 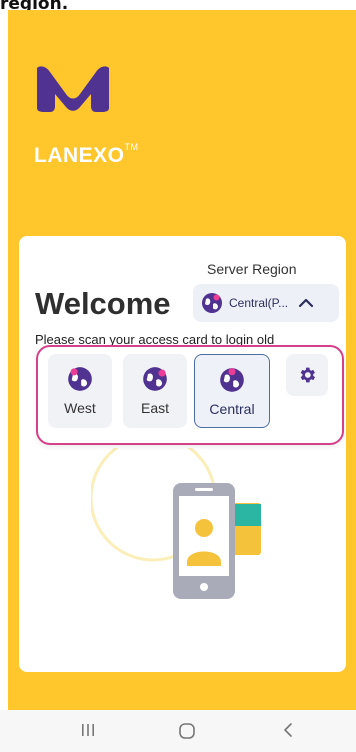 What do you see at coordinates (88, 730) in the screenshot?
I see `recent-apps-icon` at bounding box center [88, 730].